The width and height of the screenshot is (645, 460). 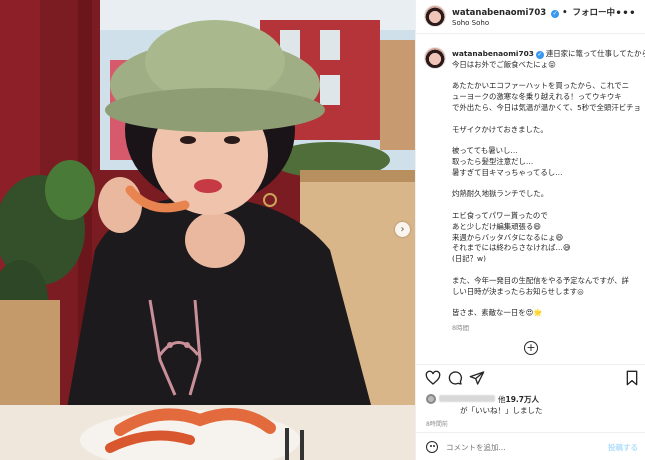 I want to click on caption-line: ューヨークの激寒な冬乗り越えれる！ってウキウキ, so click(x=537, y=97).